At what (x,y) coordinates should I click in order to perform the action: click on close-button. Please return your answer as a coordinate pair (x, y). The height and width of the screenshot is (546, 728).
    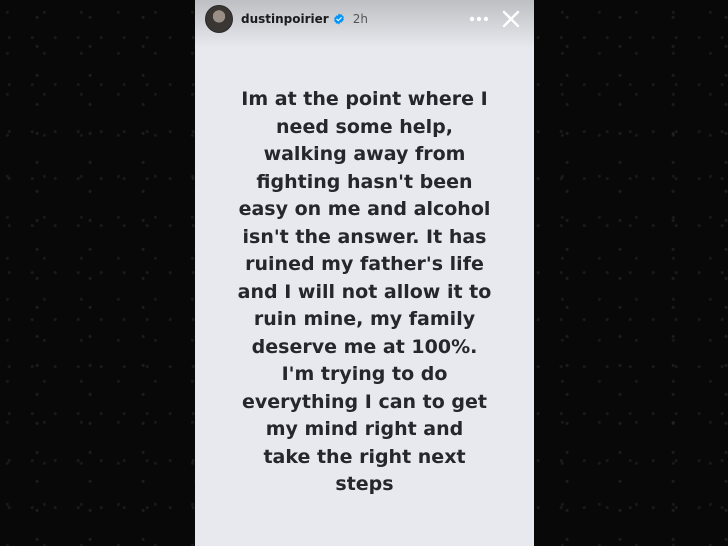
    Looking at the image, I should click on (511, 19).